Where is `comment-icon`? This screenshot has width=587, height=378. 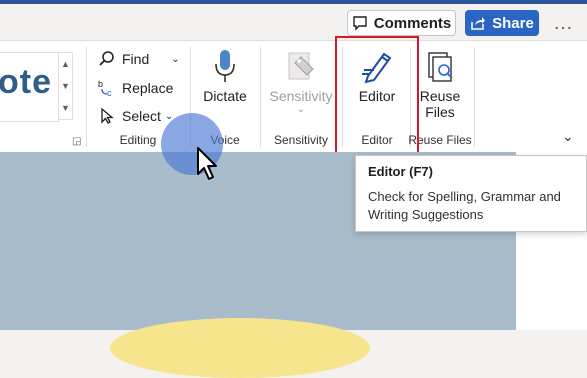 comment-icon is located at coordinates (360, 23).